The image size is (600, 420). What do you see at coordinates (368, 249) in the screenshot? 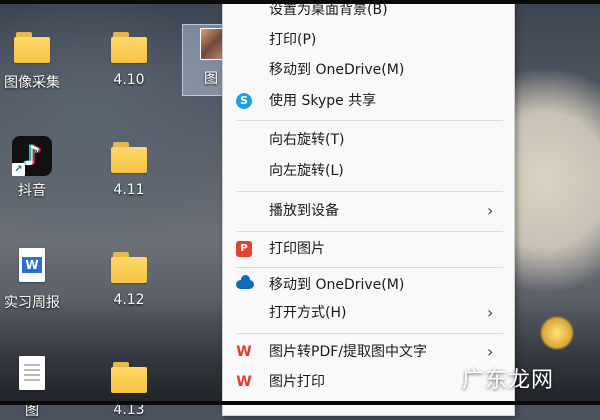
I see `menu-item-print-picture: P 打印图片` at bounding box center [368, 249].